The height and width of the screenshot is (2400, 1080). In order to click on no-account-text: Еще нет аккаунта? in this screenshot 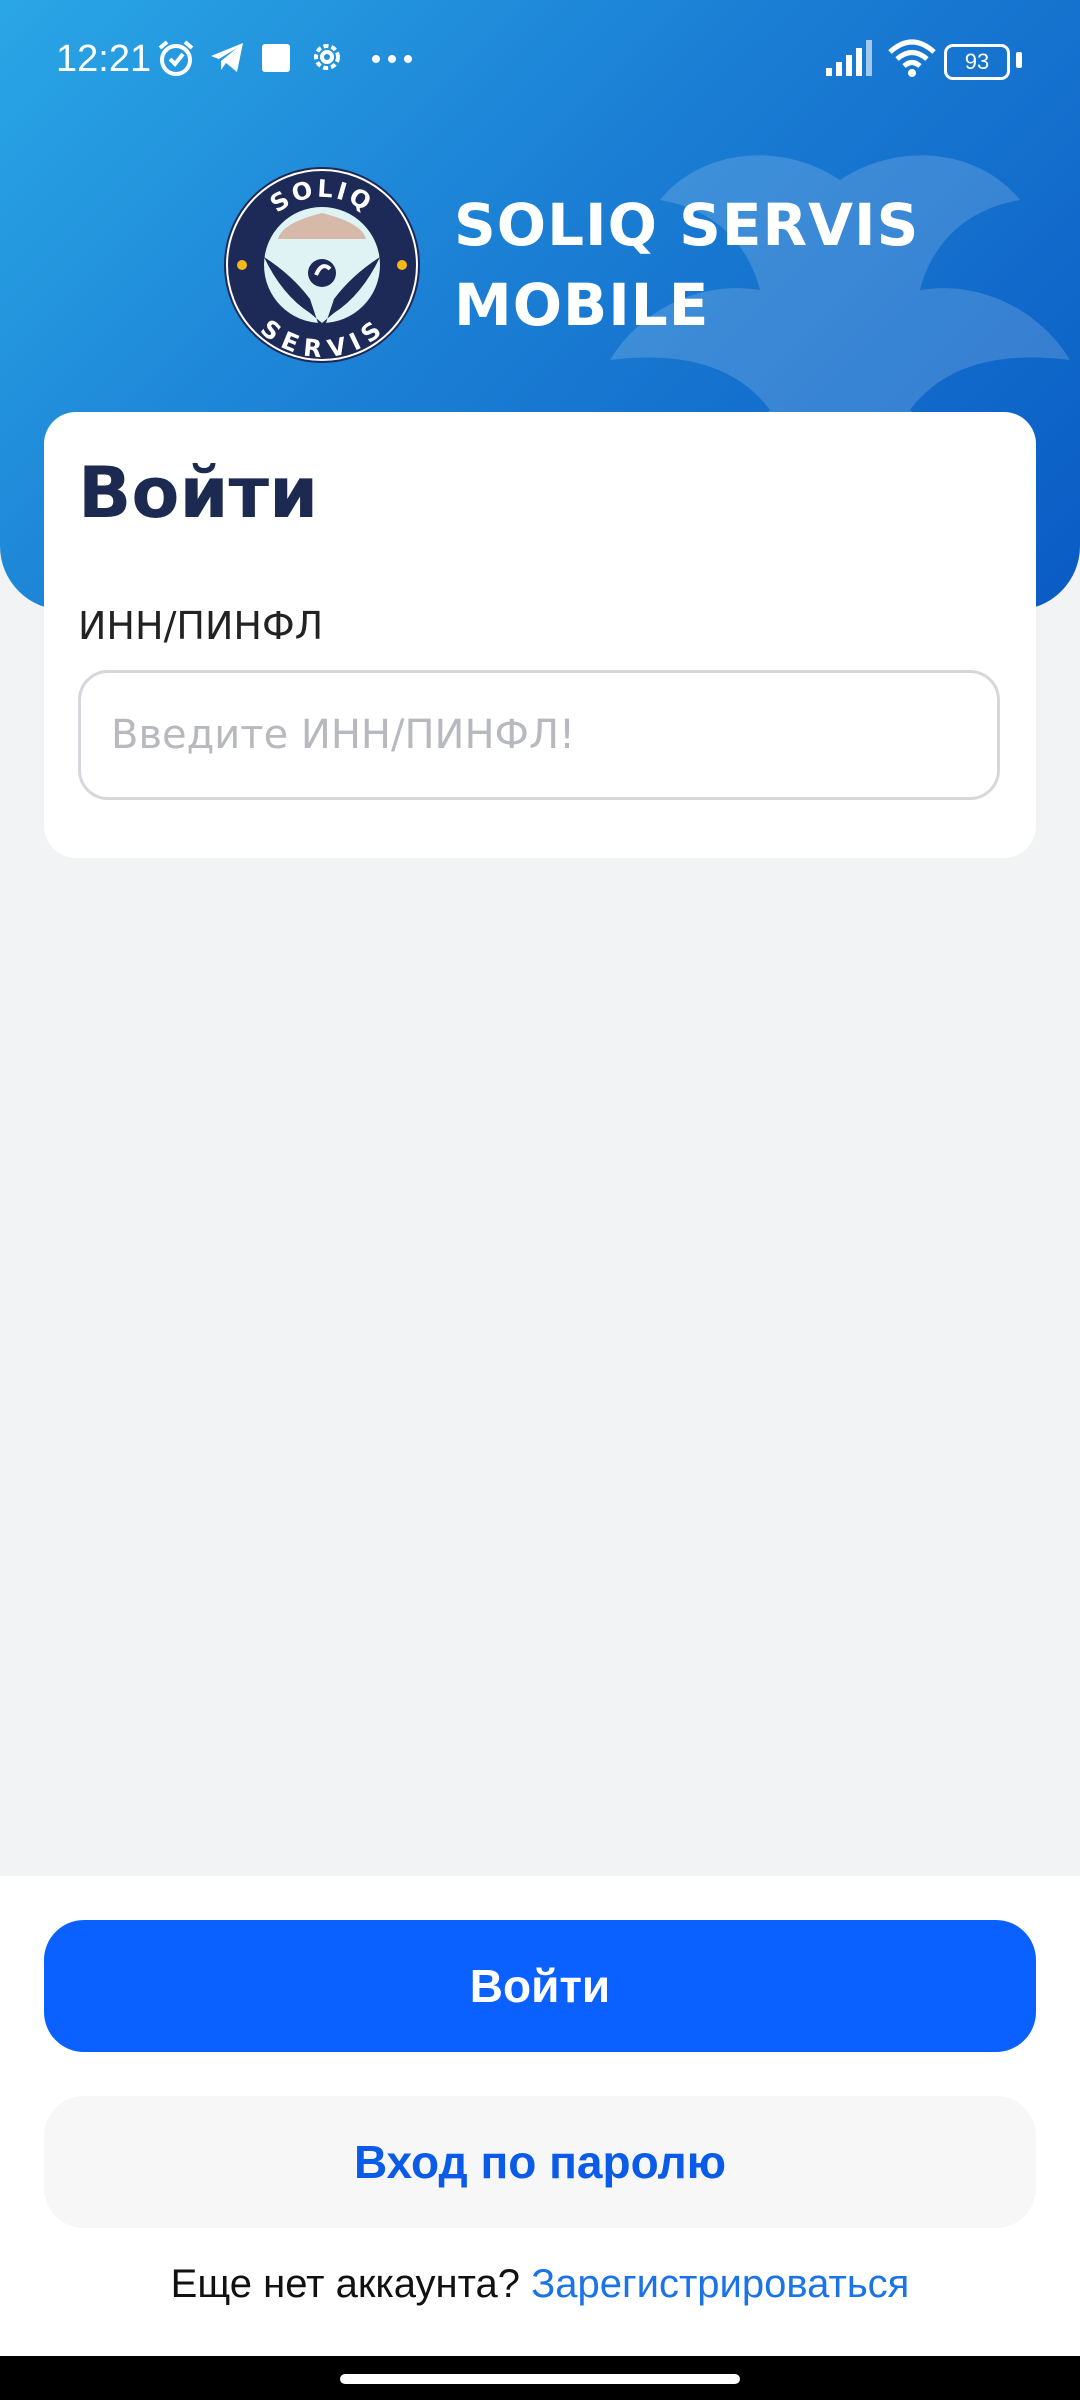, I will do `click(345, 2284)`.